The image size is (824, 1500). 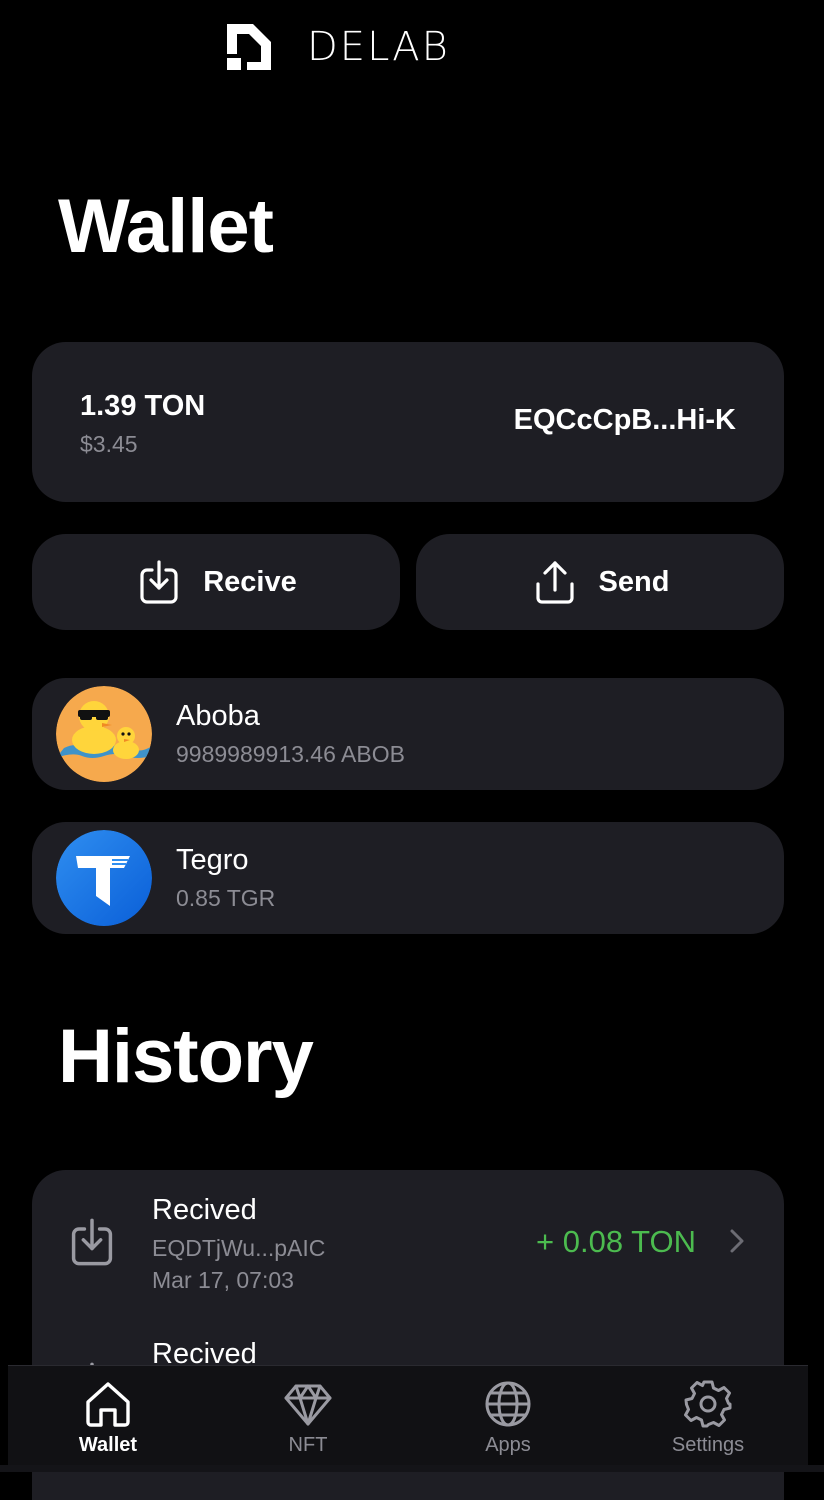 What do you see at coordinates (223, 1280) in the screenshot?
I see `tx-date: Mar 17, 07:03` at bounding box center [223, 1280].